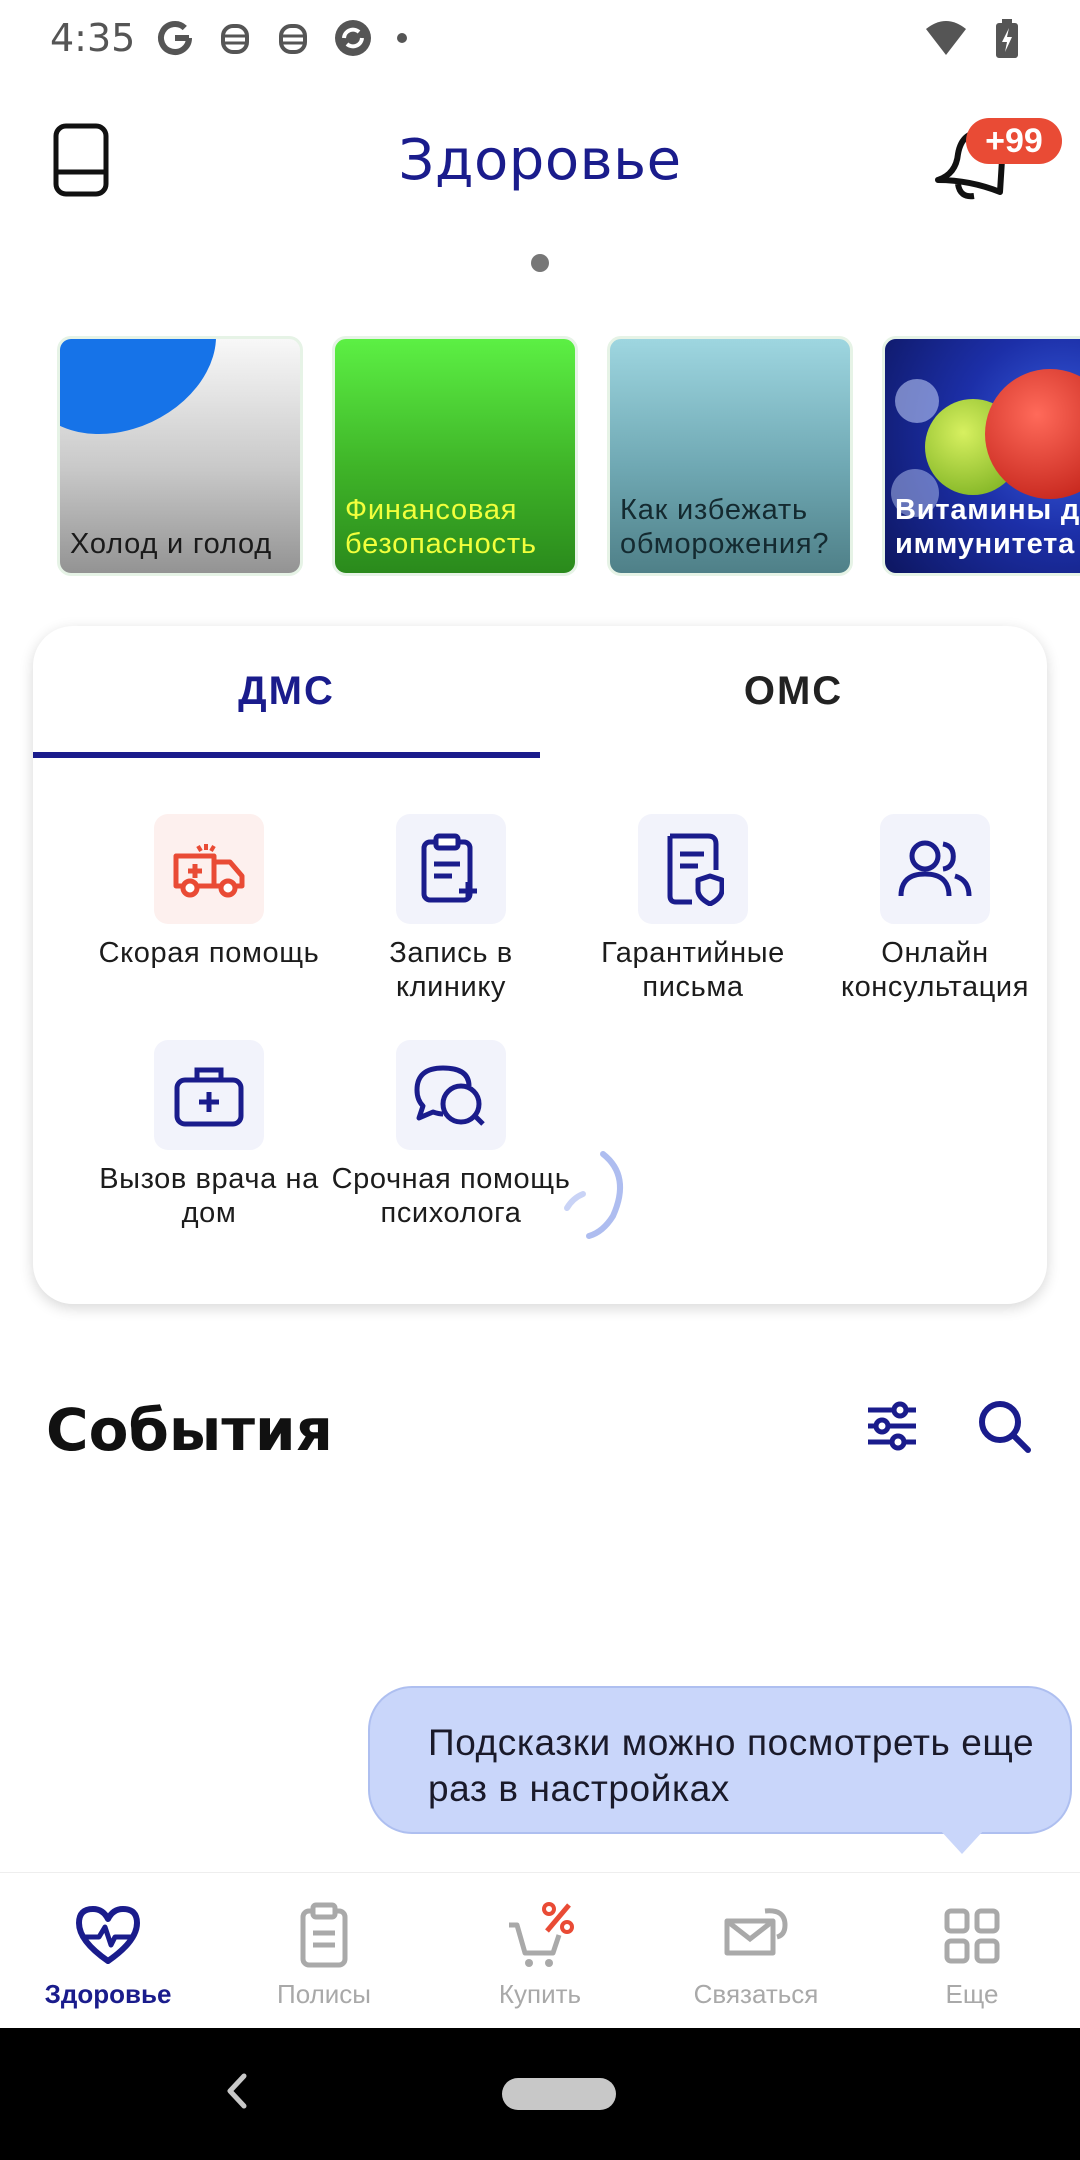  I want to click on story-card: Витамины для иммунитета, so click(981, 456).